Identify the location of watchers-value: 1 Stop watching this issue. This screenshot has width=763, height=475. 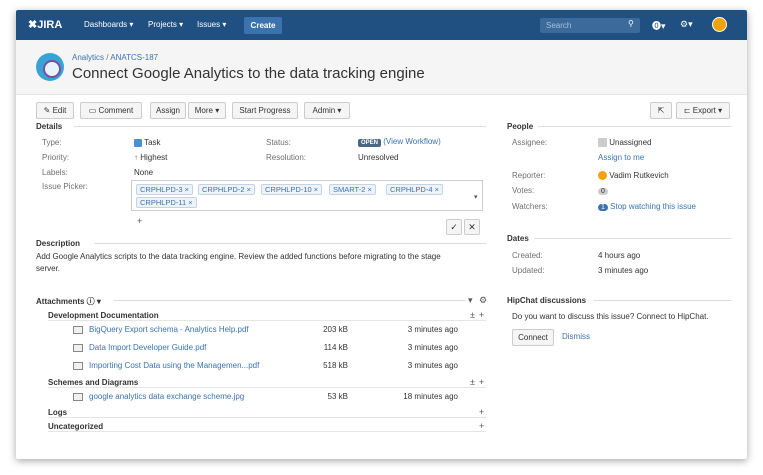
(647, 206).